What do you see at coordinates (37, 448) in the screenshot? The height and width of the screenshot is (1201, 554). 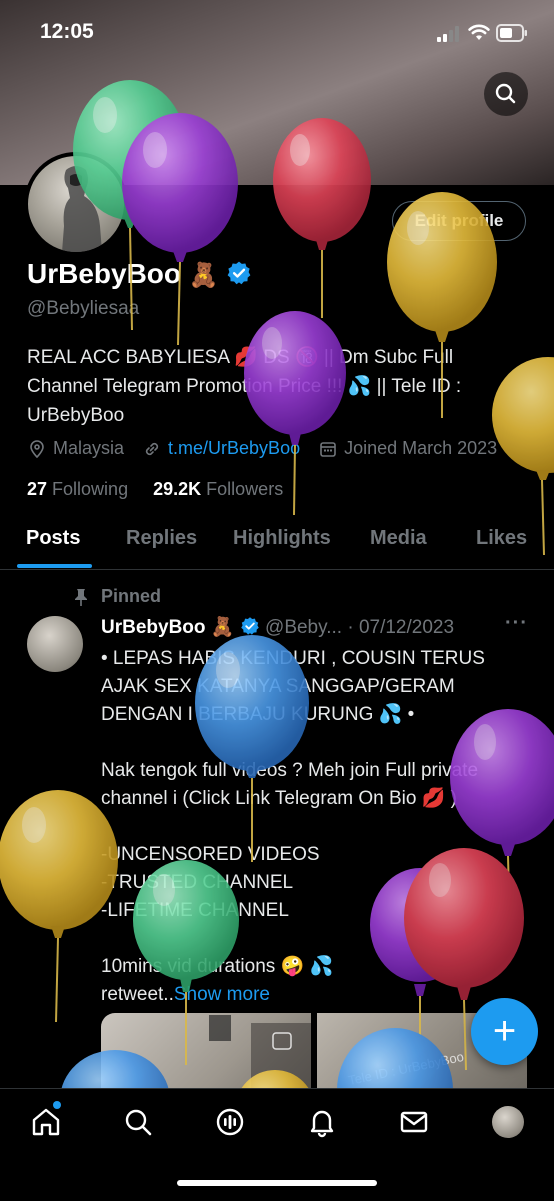 I see `location-icon` at bounding box center [37, 448].